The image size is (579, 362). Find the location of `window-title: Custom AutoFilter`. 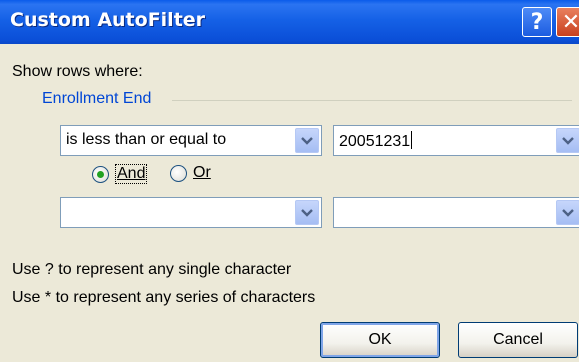

window-title: Custom AutoFilter is located at coordinates (108, 20).